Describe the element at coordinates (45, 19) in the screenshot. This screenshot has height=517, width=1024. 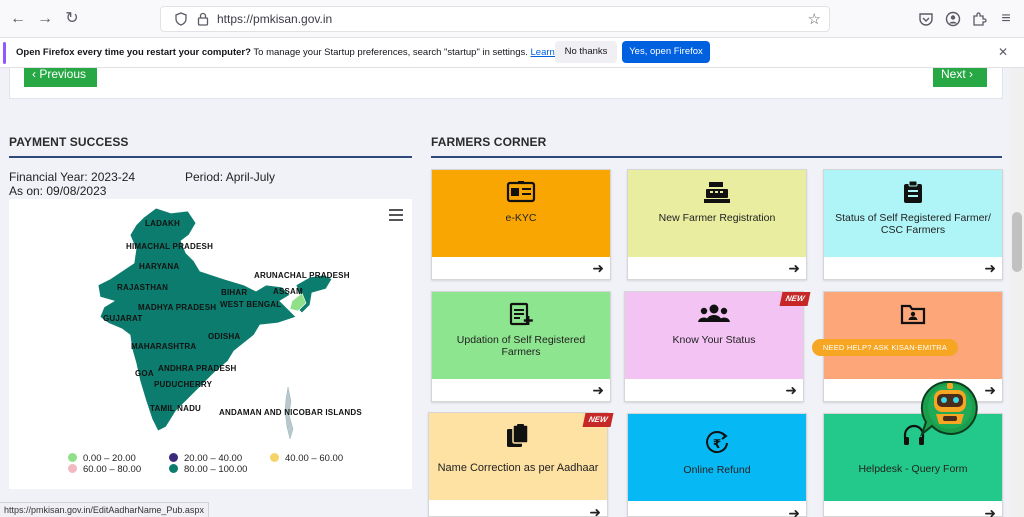
I see `forward-arrow-icon: →` at that location.